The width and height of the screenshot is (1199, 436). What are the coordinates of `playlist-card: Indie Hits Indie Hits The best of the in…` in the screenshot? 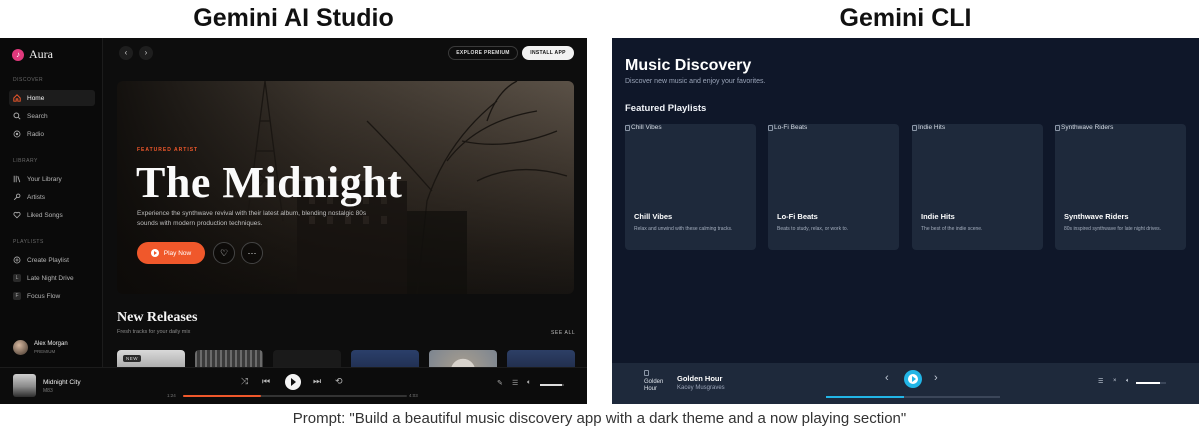 It's located at (977, 187).